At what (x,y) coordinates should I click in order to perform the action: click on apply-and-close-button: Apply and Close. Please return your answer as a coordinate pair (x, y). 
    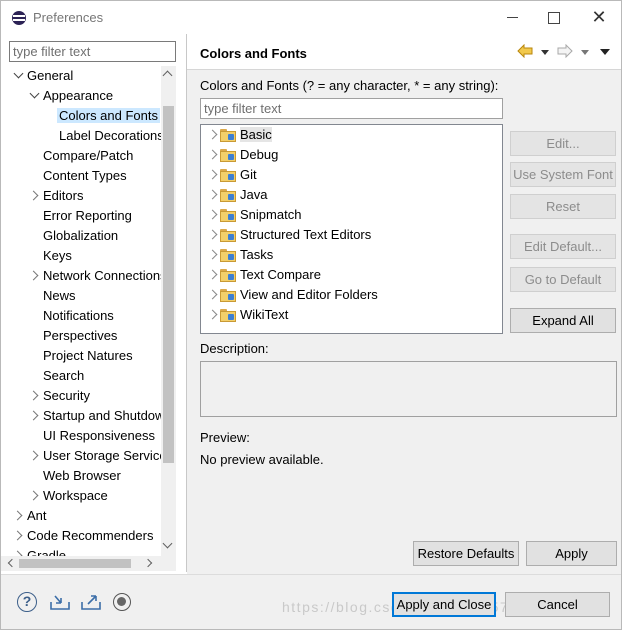
    Looking at the image, I should click on (444, 604).